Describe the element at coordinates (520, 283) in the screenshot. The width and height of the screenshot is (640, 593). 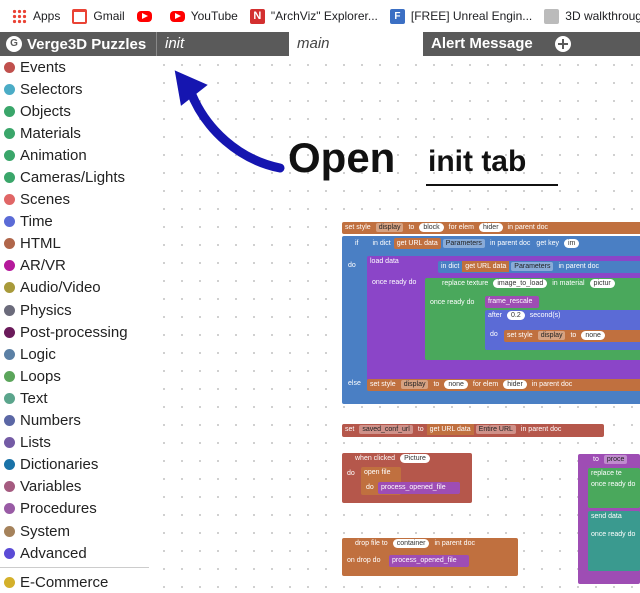
I see `text-value: image_to_load` at that location.